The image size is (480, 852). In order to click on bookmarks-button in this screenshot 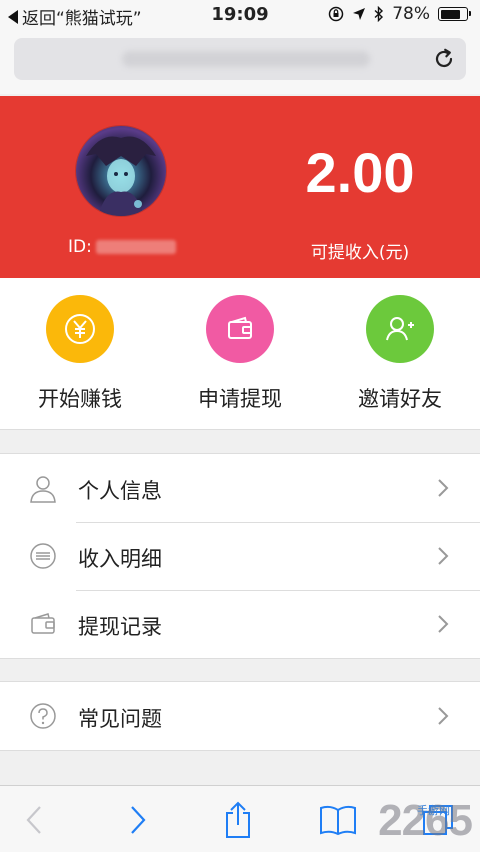, I will do `click(338, 820)`.